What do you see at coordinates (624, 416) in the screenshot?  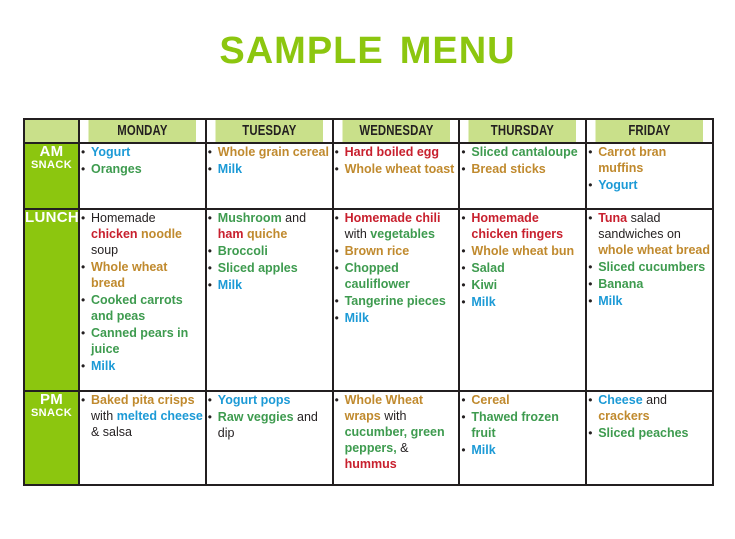 I see `menu-item-segment: crackers` at bounding box center [624, 416].